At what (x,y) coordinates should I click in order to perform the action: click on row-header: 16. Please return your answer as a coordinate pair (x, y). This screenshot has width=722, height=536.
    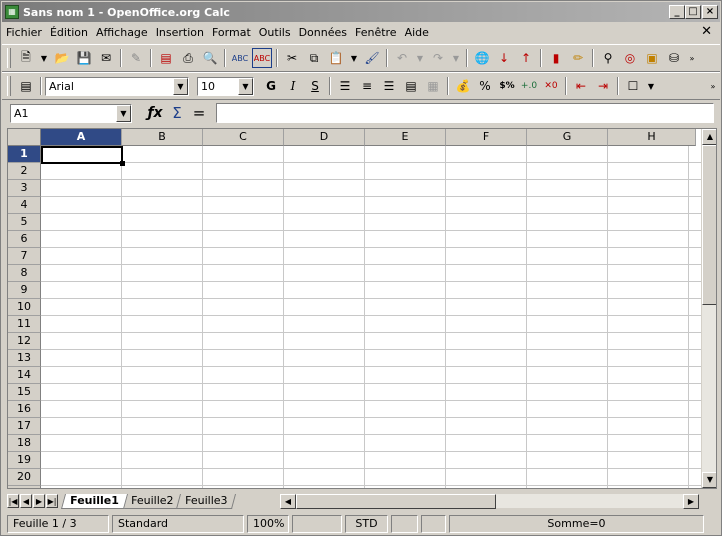
    Looking at the image, I should click on (24, 409).